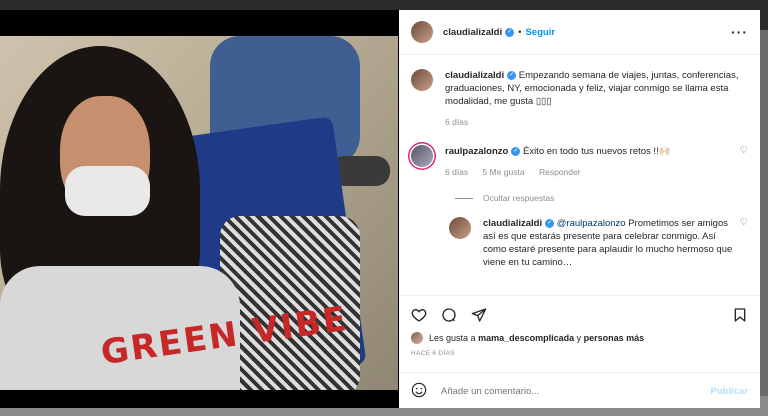 Image resolution: width=768 pixels, height=416 pixels. Describe the element at coordinates (526, 338) in the screenshot. I see `likes-user: mama_descomplicada` at that location.